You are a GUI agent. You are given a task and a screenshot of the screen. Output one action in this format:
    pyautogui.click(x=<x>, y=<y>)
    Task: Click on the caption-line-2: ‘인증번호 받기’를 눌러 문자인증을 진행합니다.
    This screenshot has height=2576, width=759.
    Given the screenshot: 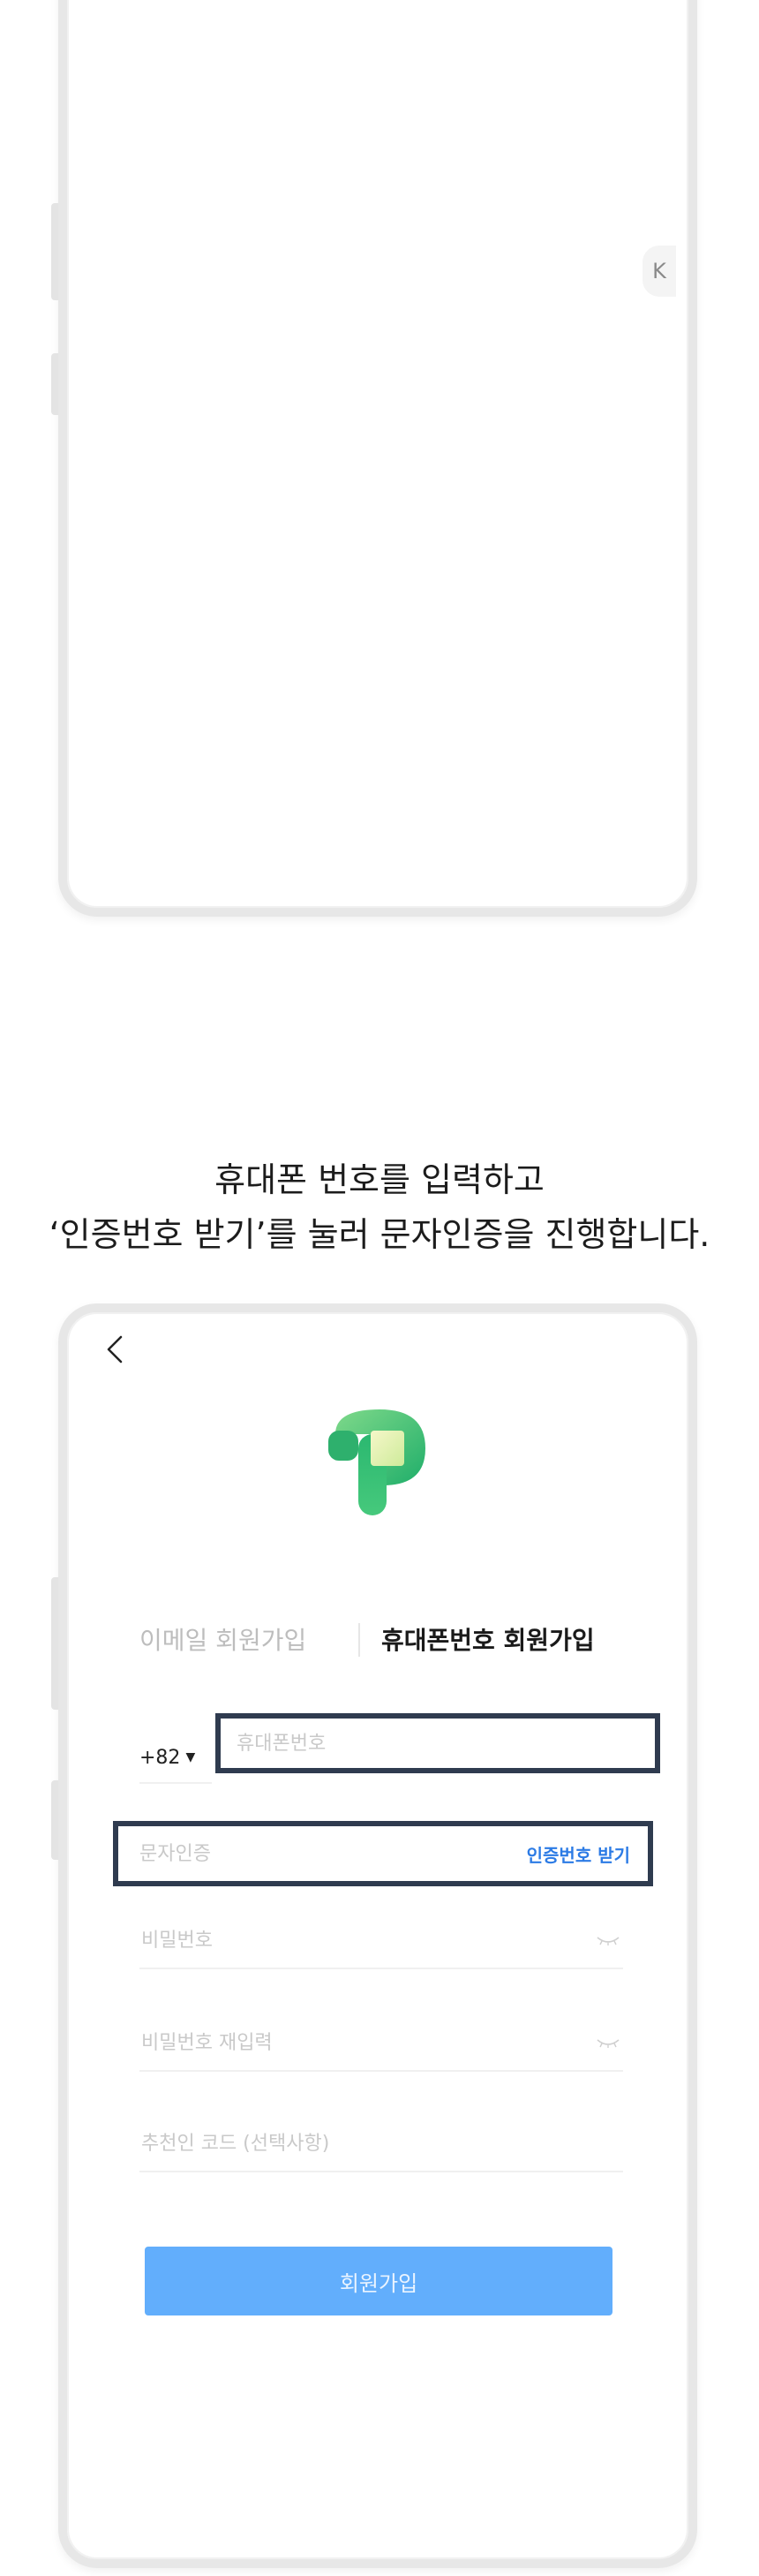 What is the action you would take?
    pyautogui.click(x=379, y=1234)
    